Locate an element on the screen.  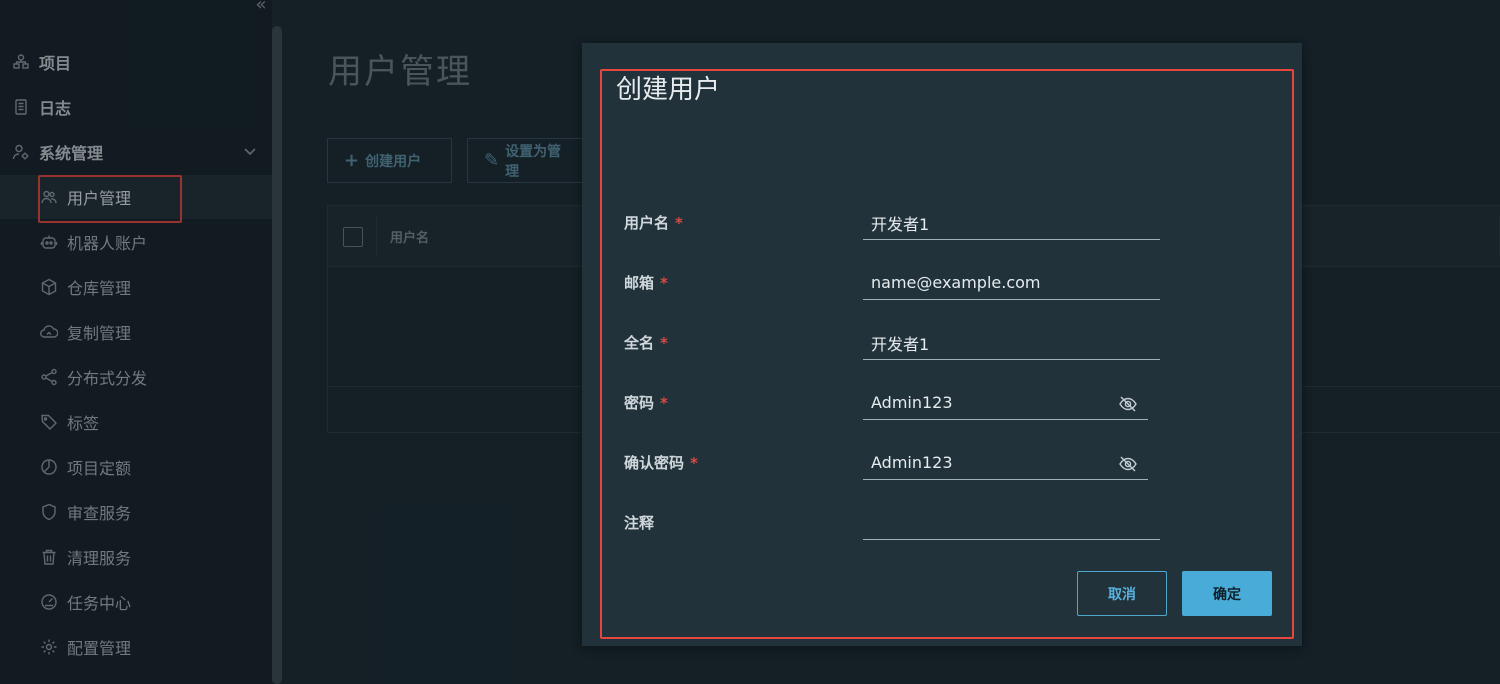
sidebar-item-label: 分布式分发 is located at coordinates (107, 378).